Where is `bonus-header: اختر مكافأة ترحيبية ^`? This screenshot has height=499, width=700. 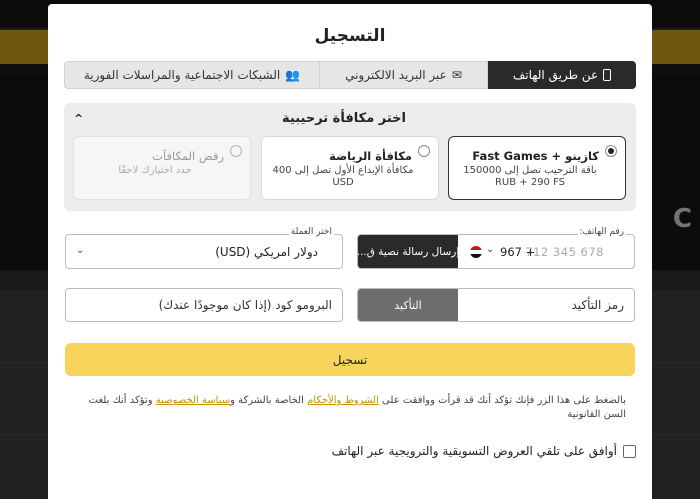
bonus-header: اختر مكافأة ترحيبية ^ is located at coordinates (350, 119).